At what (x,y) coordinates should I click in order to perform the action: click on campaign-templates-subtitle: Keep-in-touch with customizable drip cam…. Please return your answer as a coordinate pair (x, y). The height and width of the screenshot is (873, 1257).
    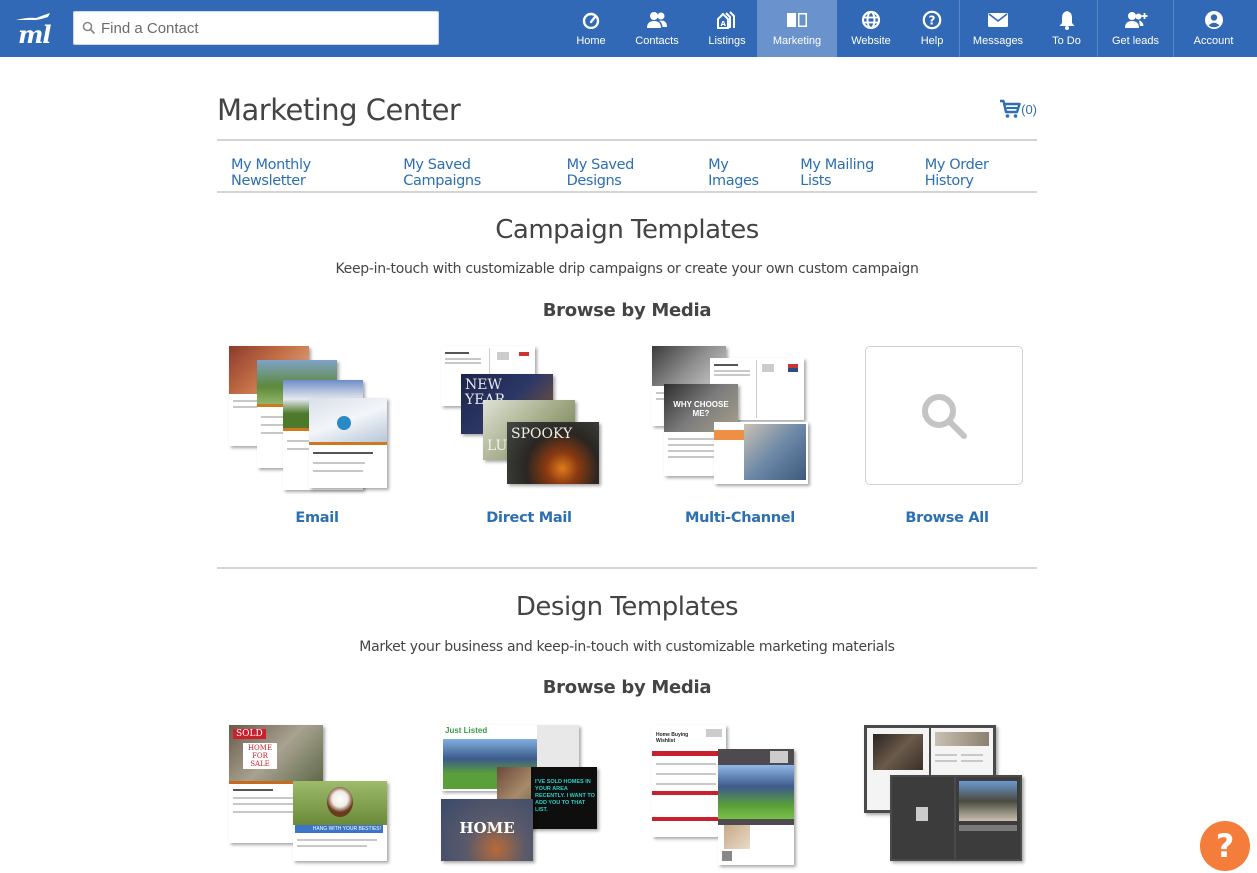
    Looking at the image, I should click on (627, 269).